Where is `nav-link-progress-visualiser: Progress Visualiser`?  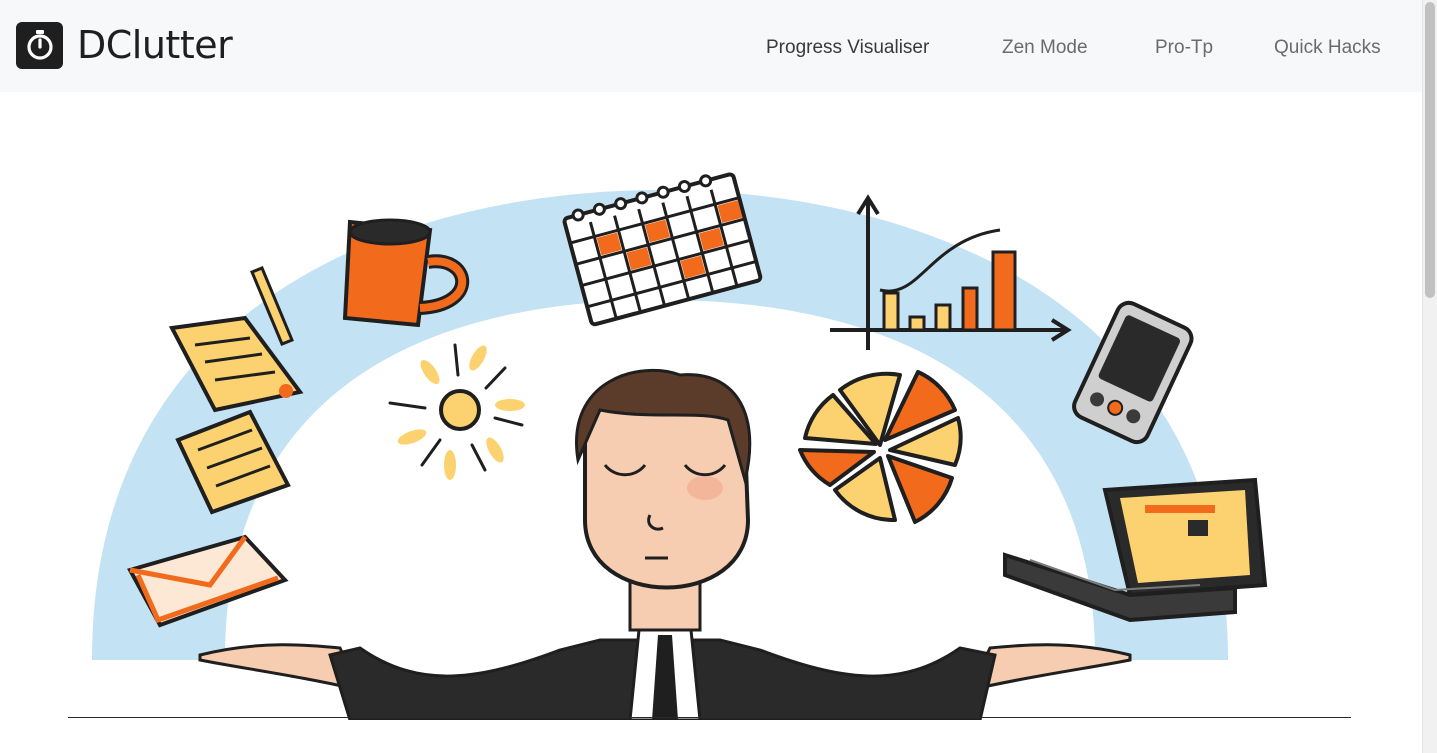
nav-link-progress-visualiser: Progress Visualiser is located at coordinates (847, 48).